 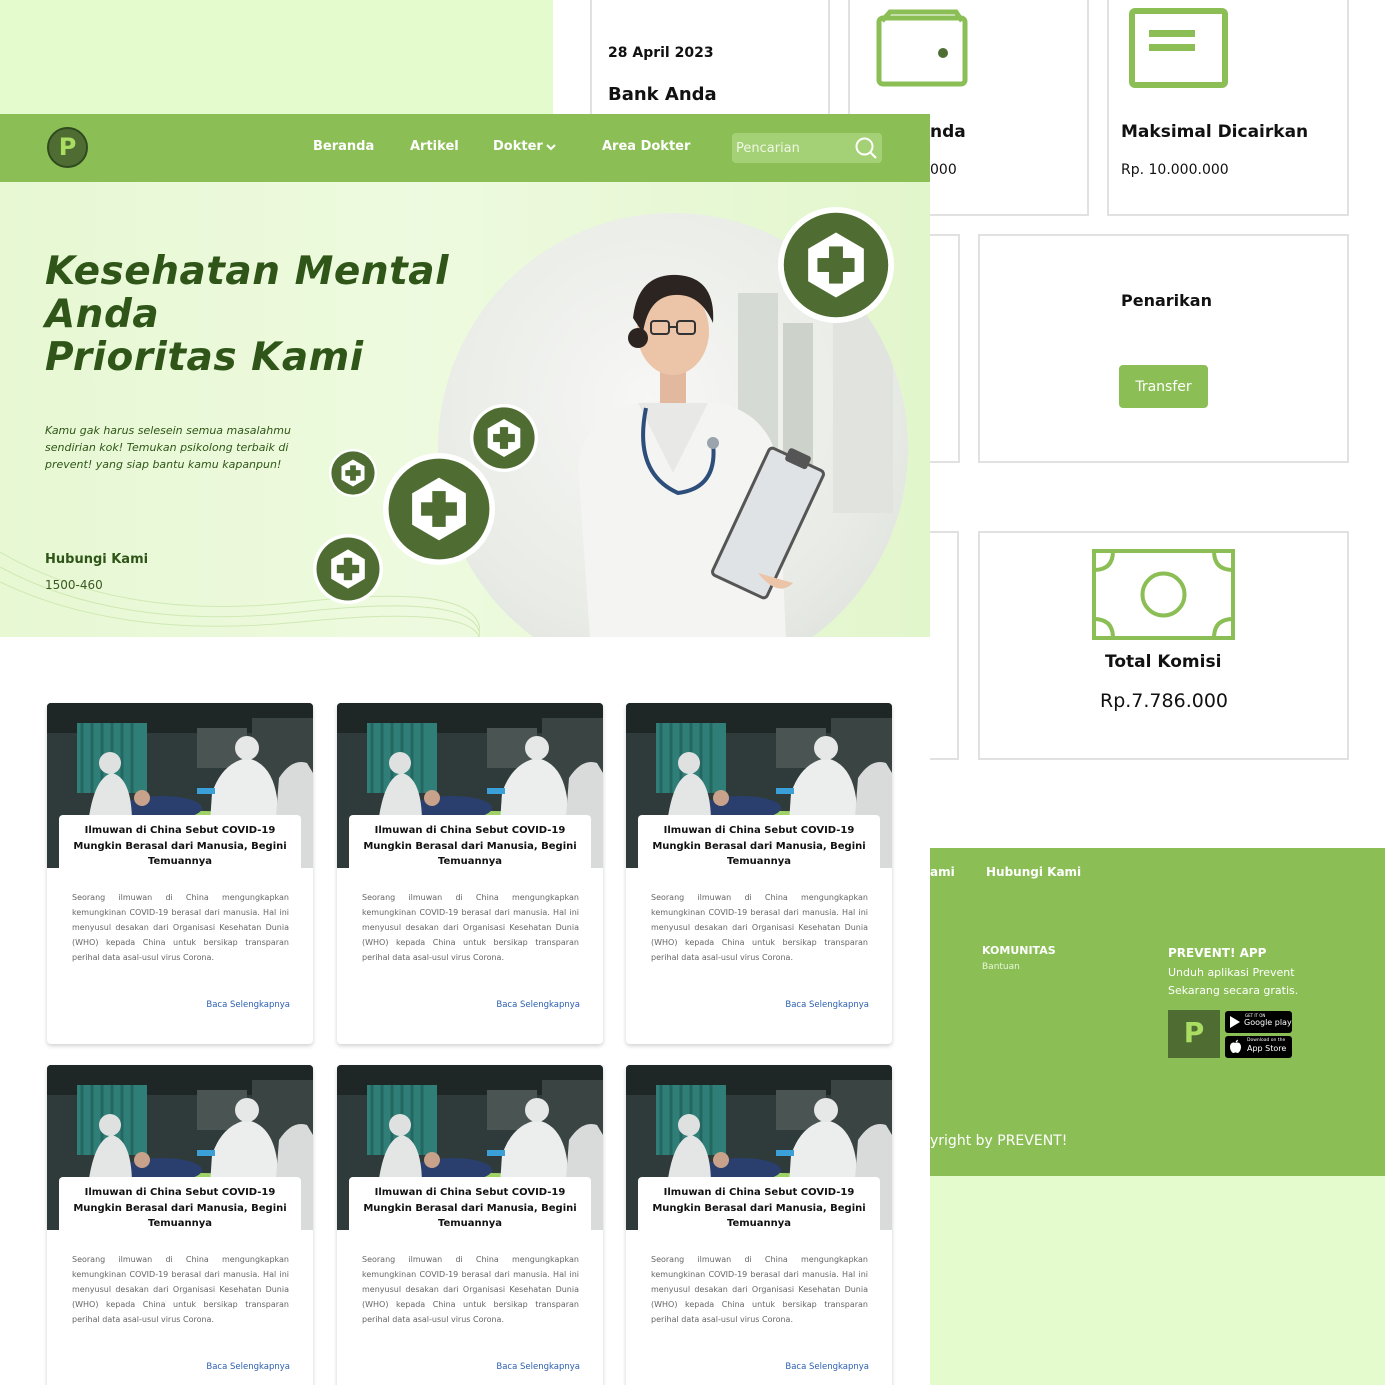 What do you see at coordinates (866, 148) in the screenshot?
I see `search-icon` at bounding box center [866, 148].